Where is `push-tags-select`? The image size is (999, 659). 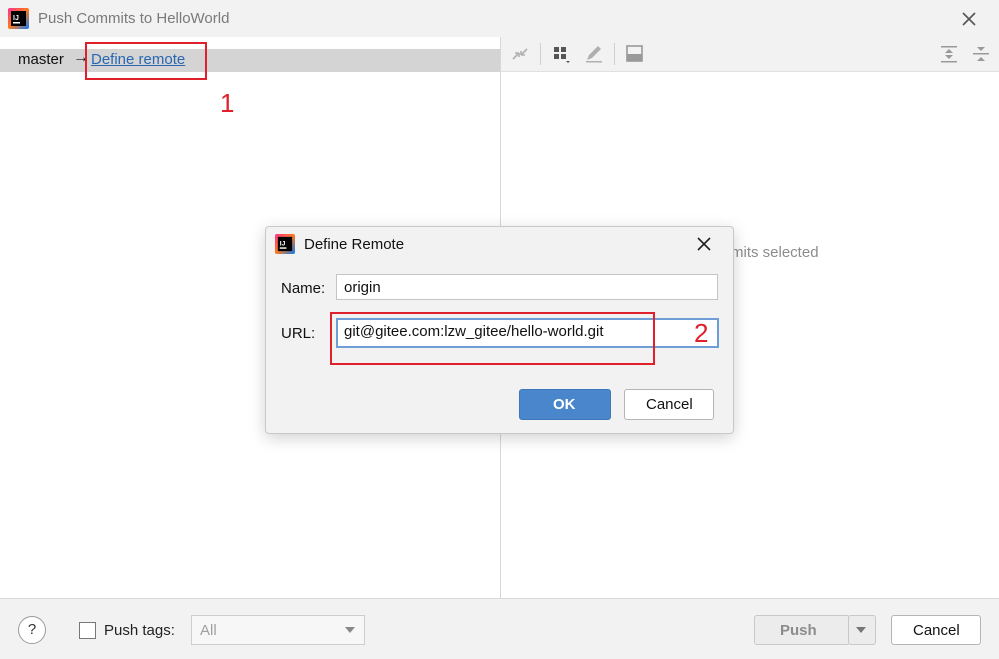
push-tags-select is located at coordinates (278, 630).